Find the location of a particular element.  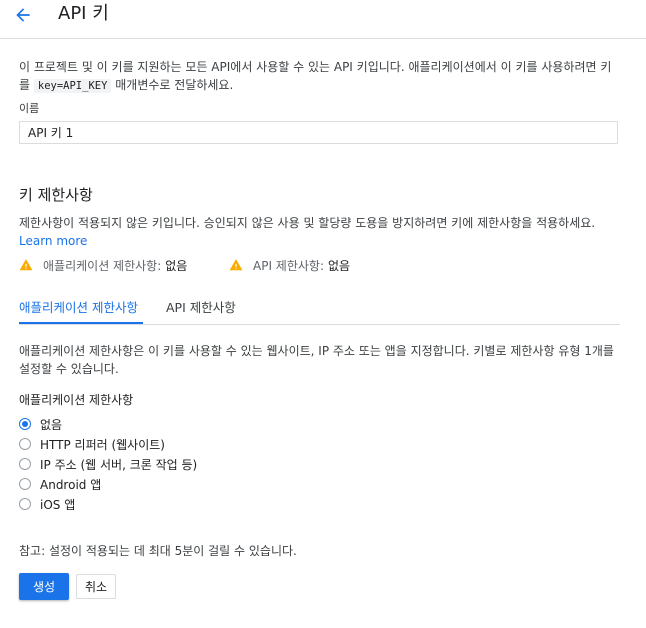

radio-option-ios: iOS 앱 is located at coordinates (47, 504).